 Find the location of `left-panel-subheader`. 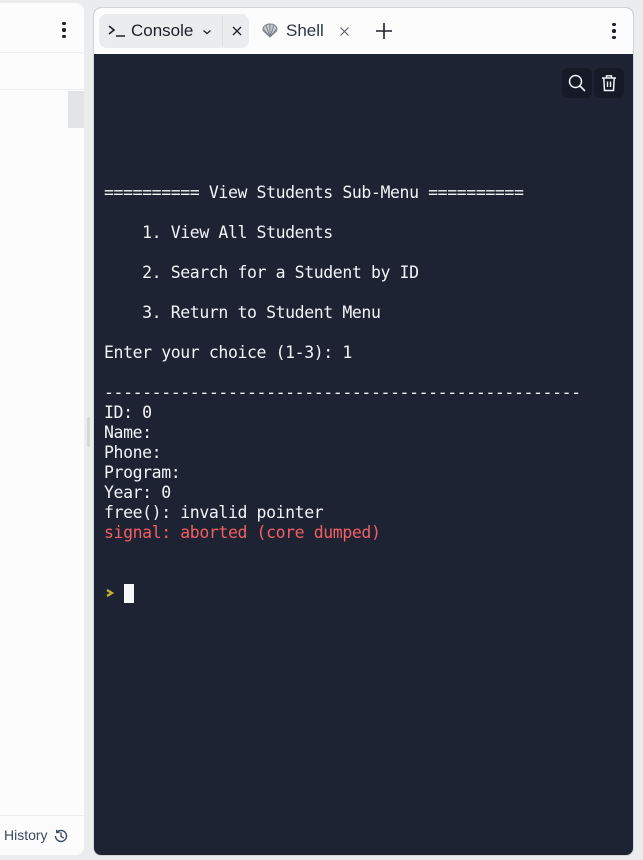

left-panel-subheader is located at coordinates (42, 72).